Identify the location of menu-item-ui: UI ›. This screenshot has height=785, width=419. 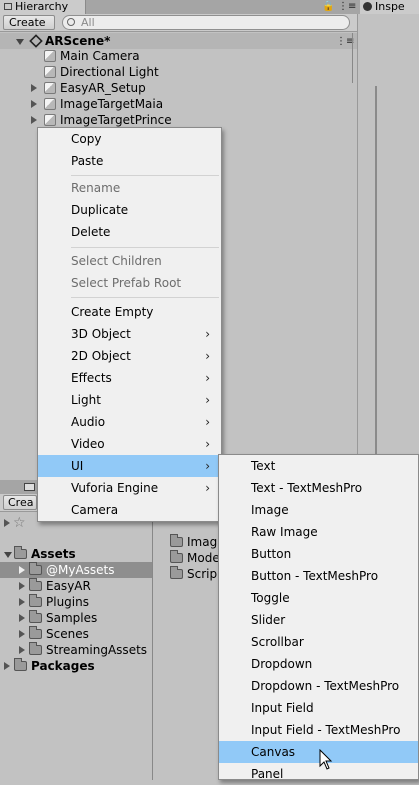
(129, 466).